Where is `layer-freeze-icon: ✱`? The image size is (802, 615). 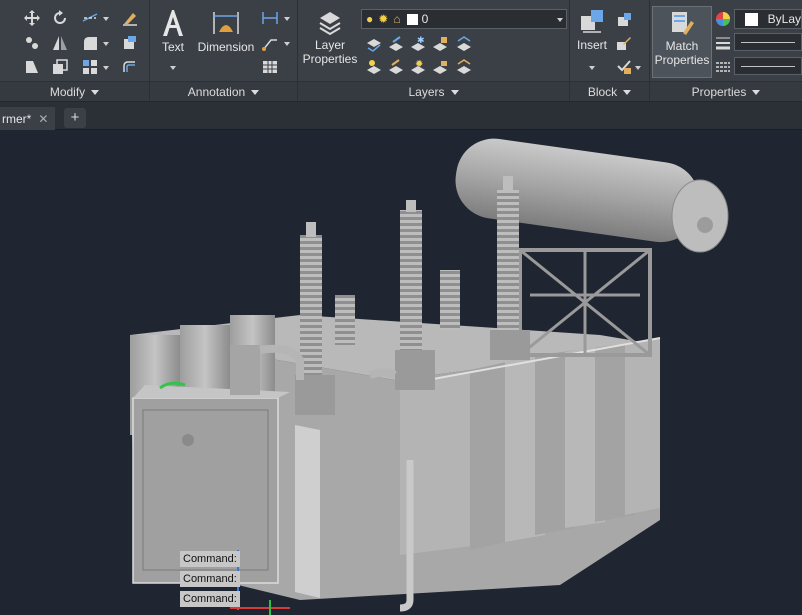
layer-freeze-icon: ✱ is located at coordinates (418, 44).